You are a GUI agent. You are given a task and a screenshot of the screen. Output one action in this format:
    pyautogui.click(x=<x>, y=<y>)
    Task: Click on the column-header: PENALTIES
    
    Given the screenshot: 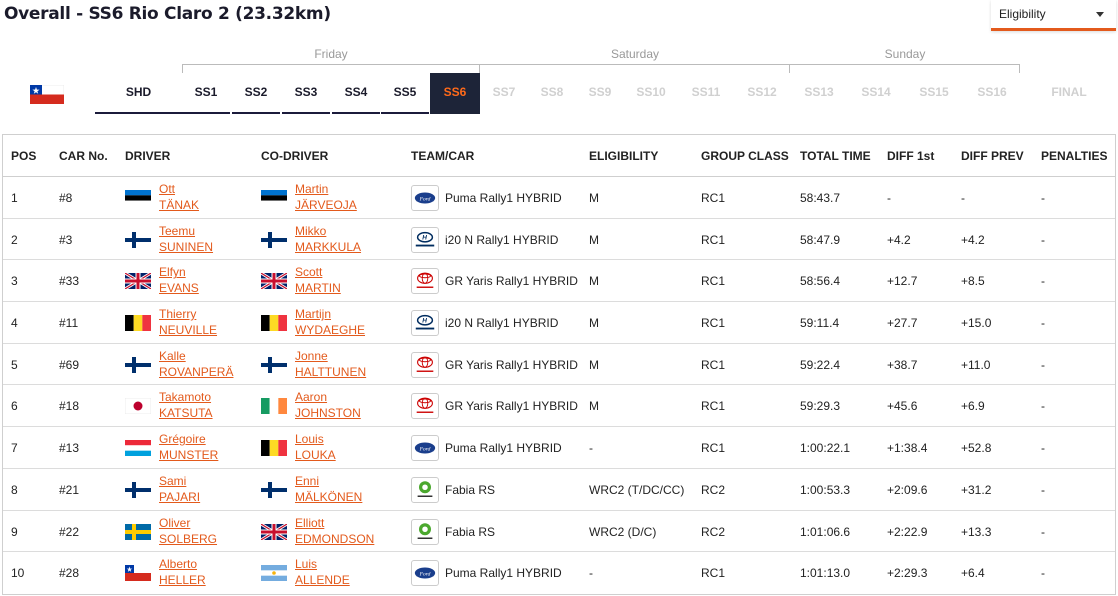 What is the action you would take?
    pyautogui.click(x=1074, y=156)
    